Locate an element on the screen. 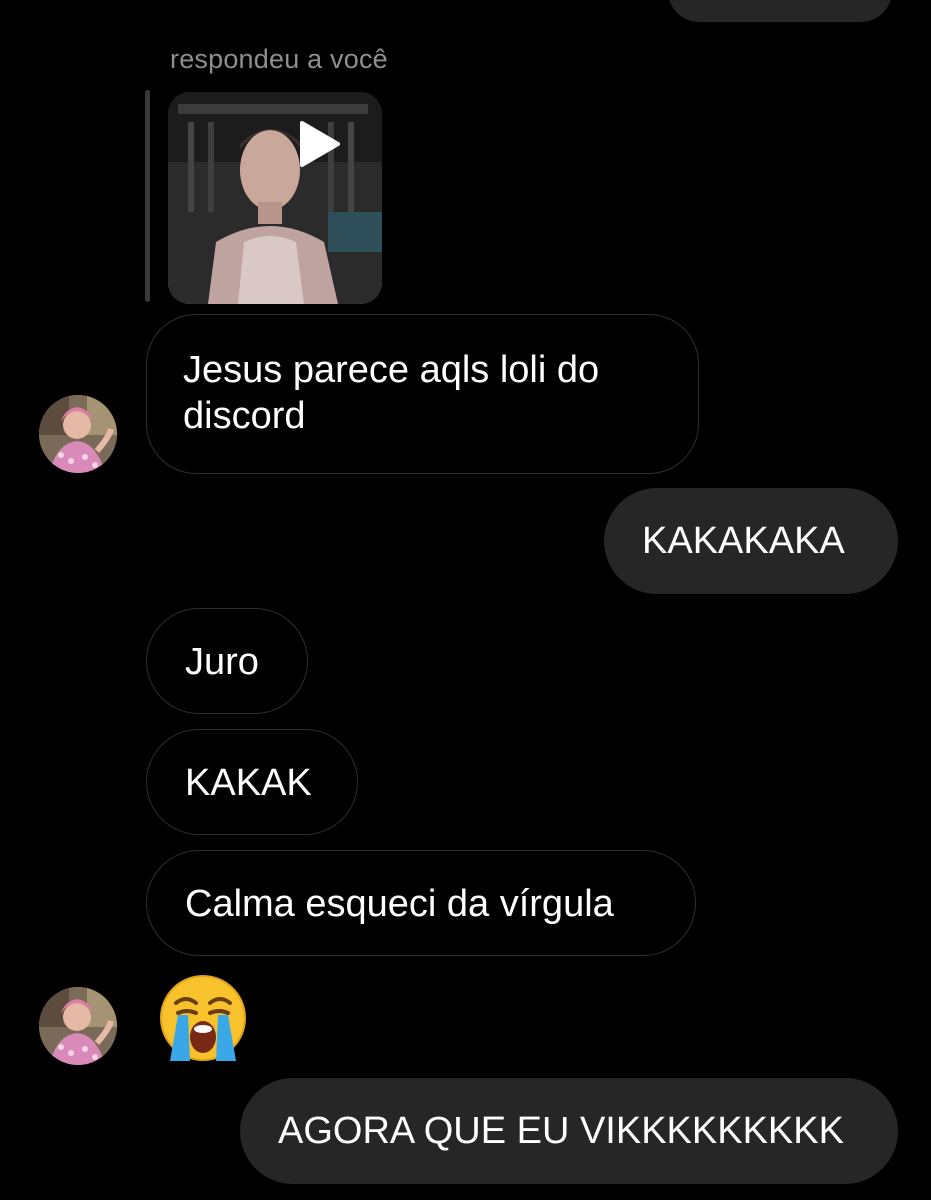 Image resolution: width=931 pixels, height=1200 pixels. incoming-message-bubble: Calma esqueci da vírgula is located at coordinates (421, 903).